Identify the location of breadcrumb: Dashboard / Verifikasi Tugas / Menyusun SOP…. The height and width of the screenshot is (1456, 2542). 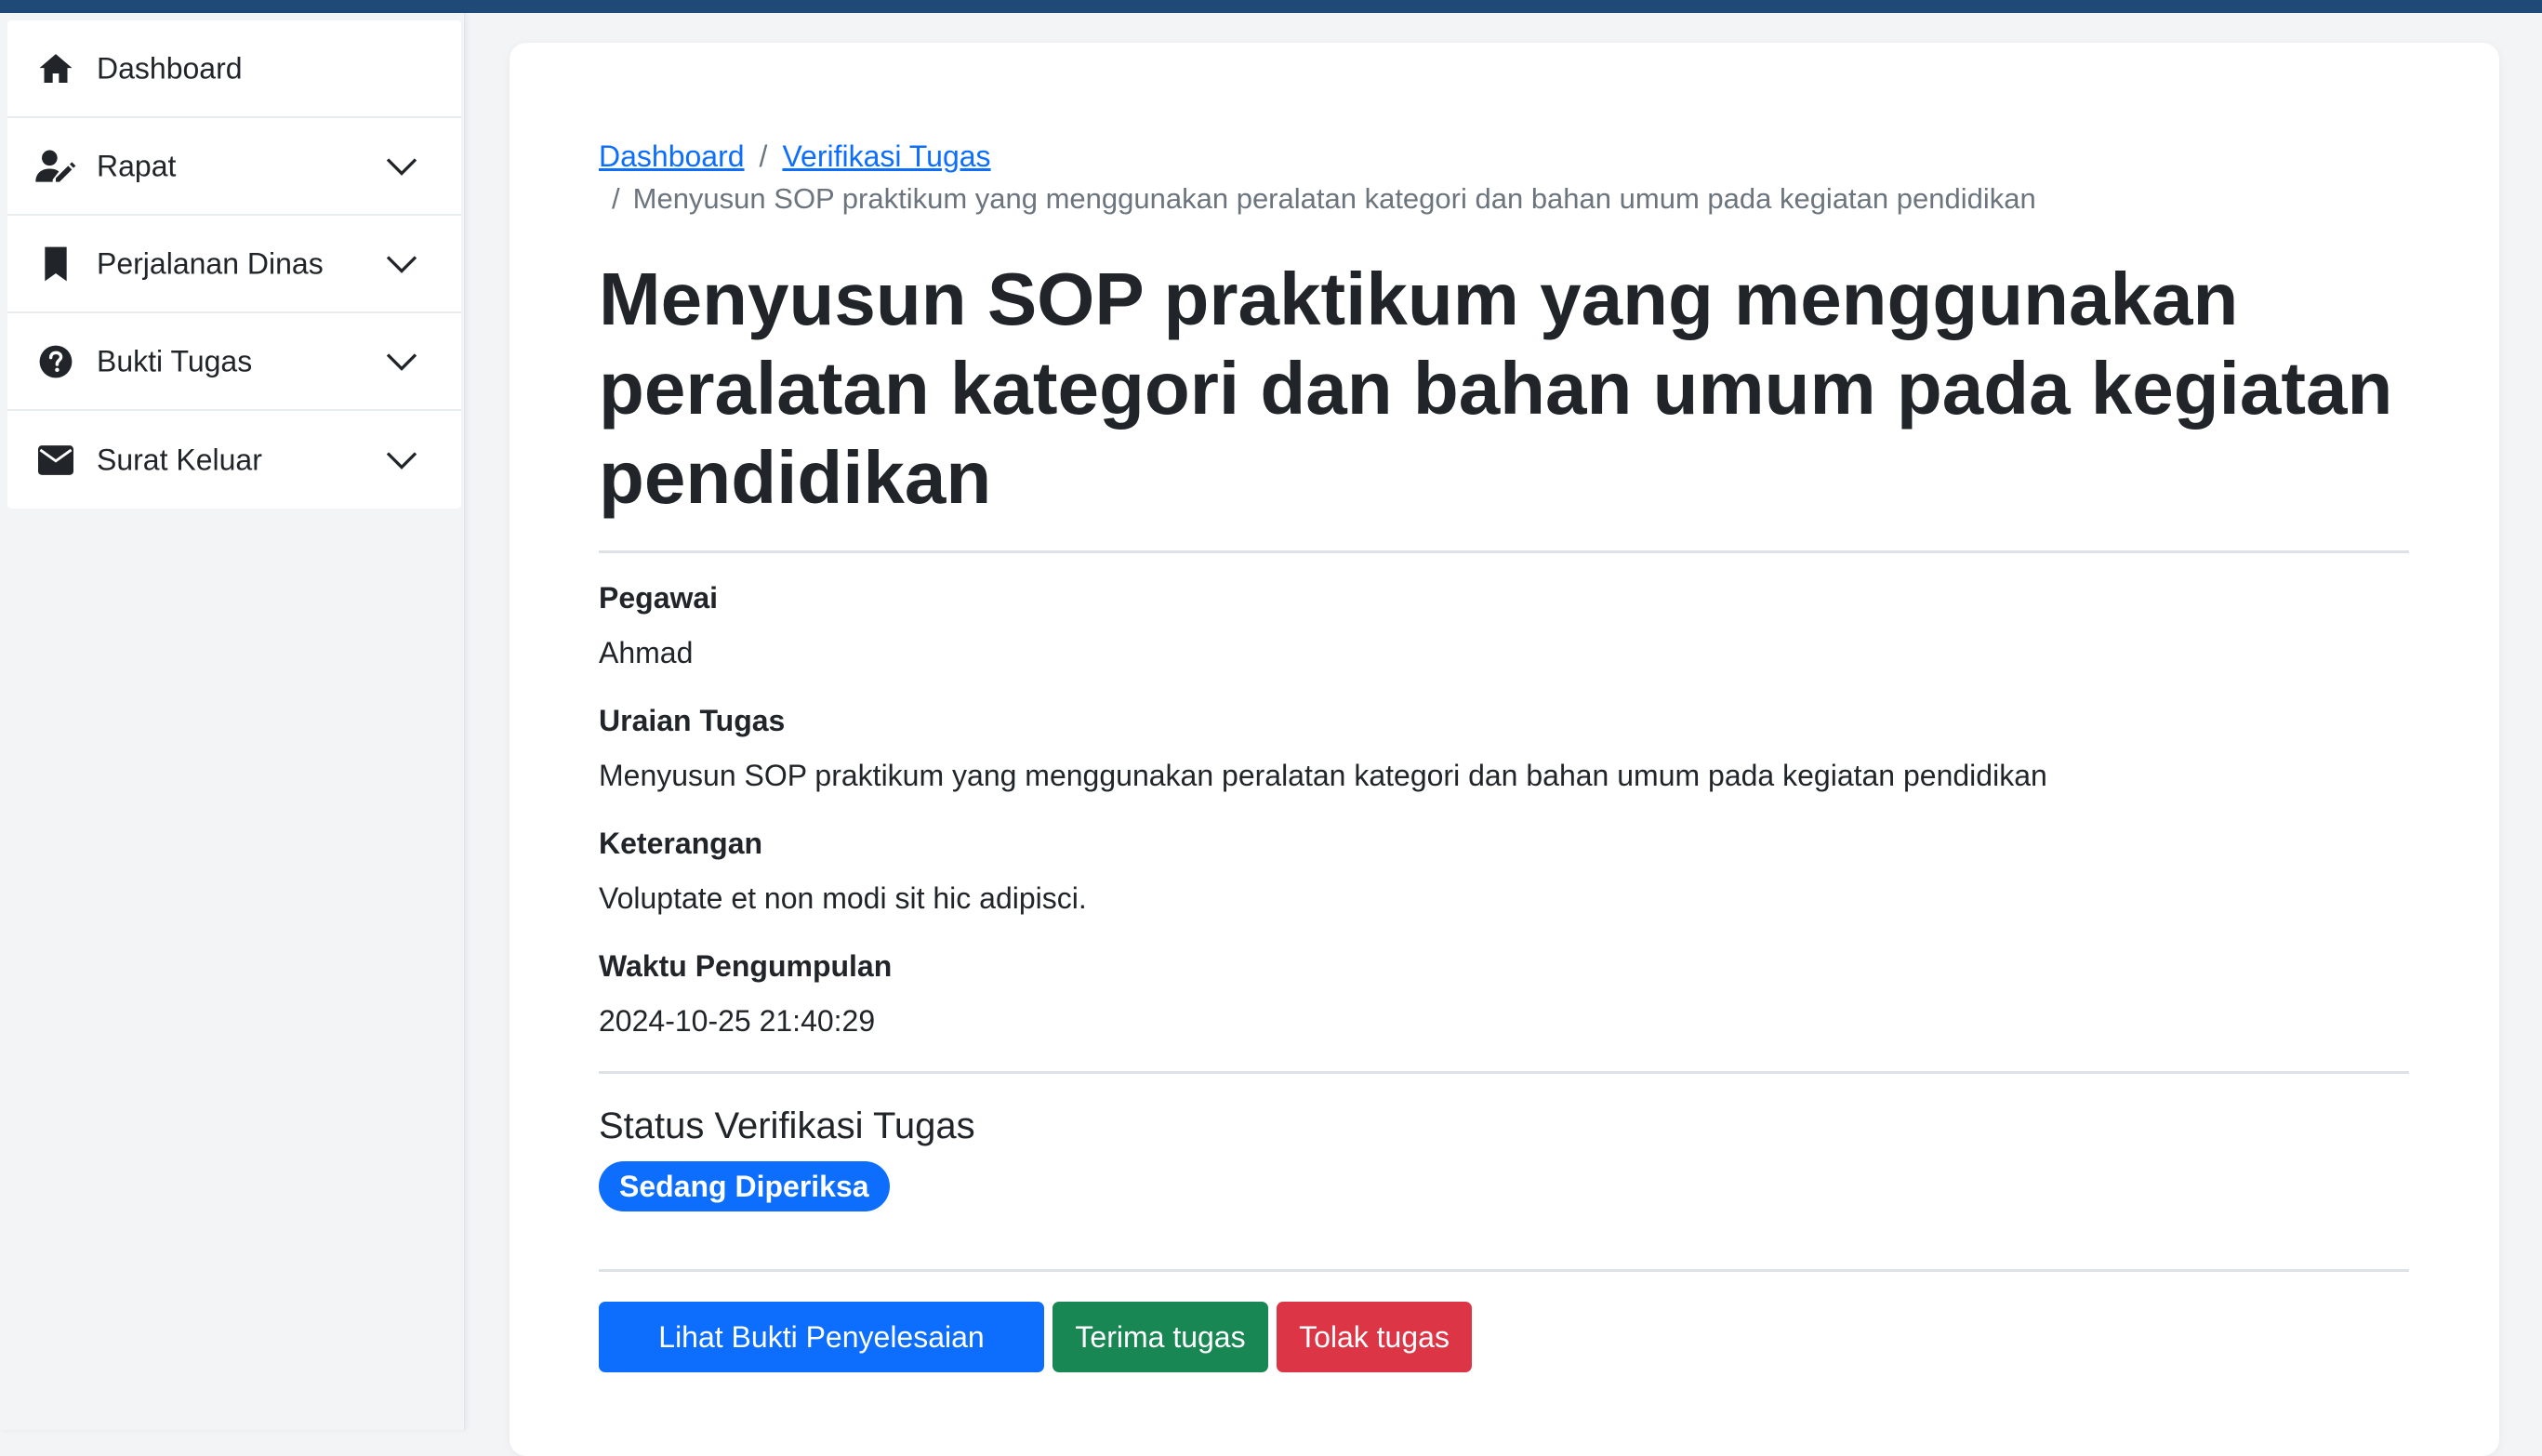
(1505, 178).